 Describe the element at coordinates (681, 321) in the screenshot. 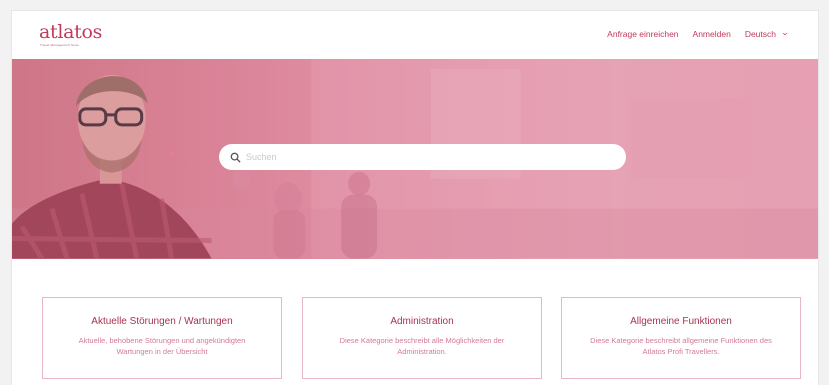

I see `card-title: Allgemeine Funktionen` at that location.